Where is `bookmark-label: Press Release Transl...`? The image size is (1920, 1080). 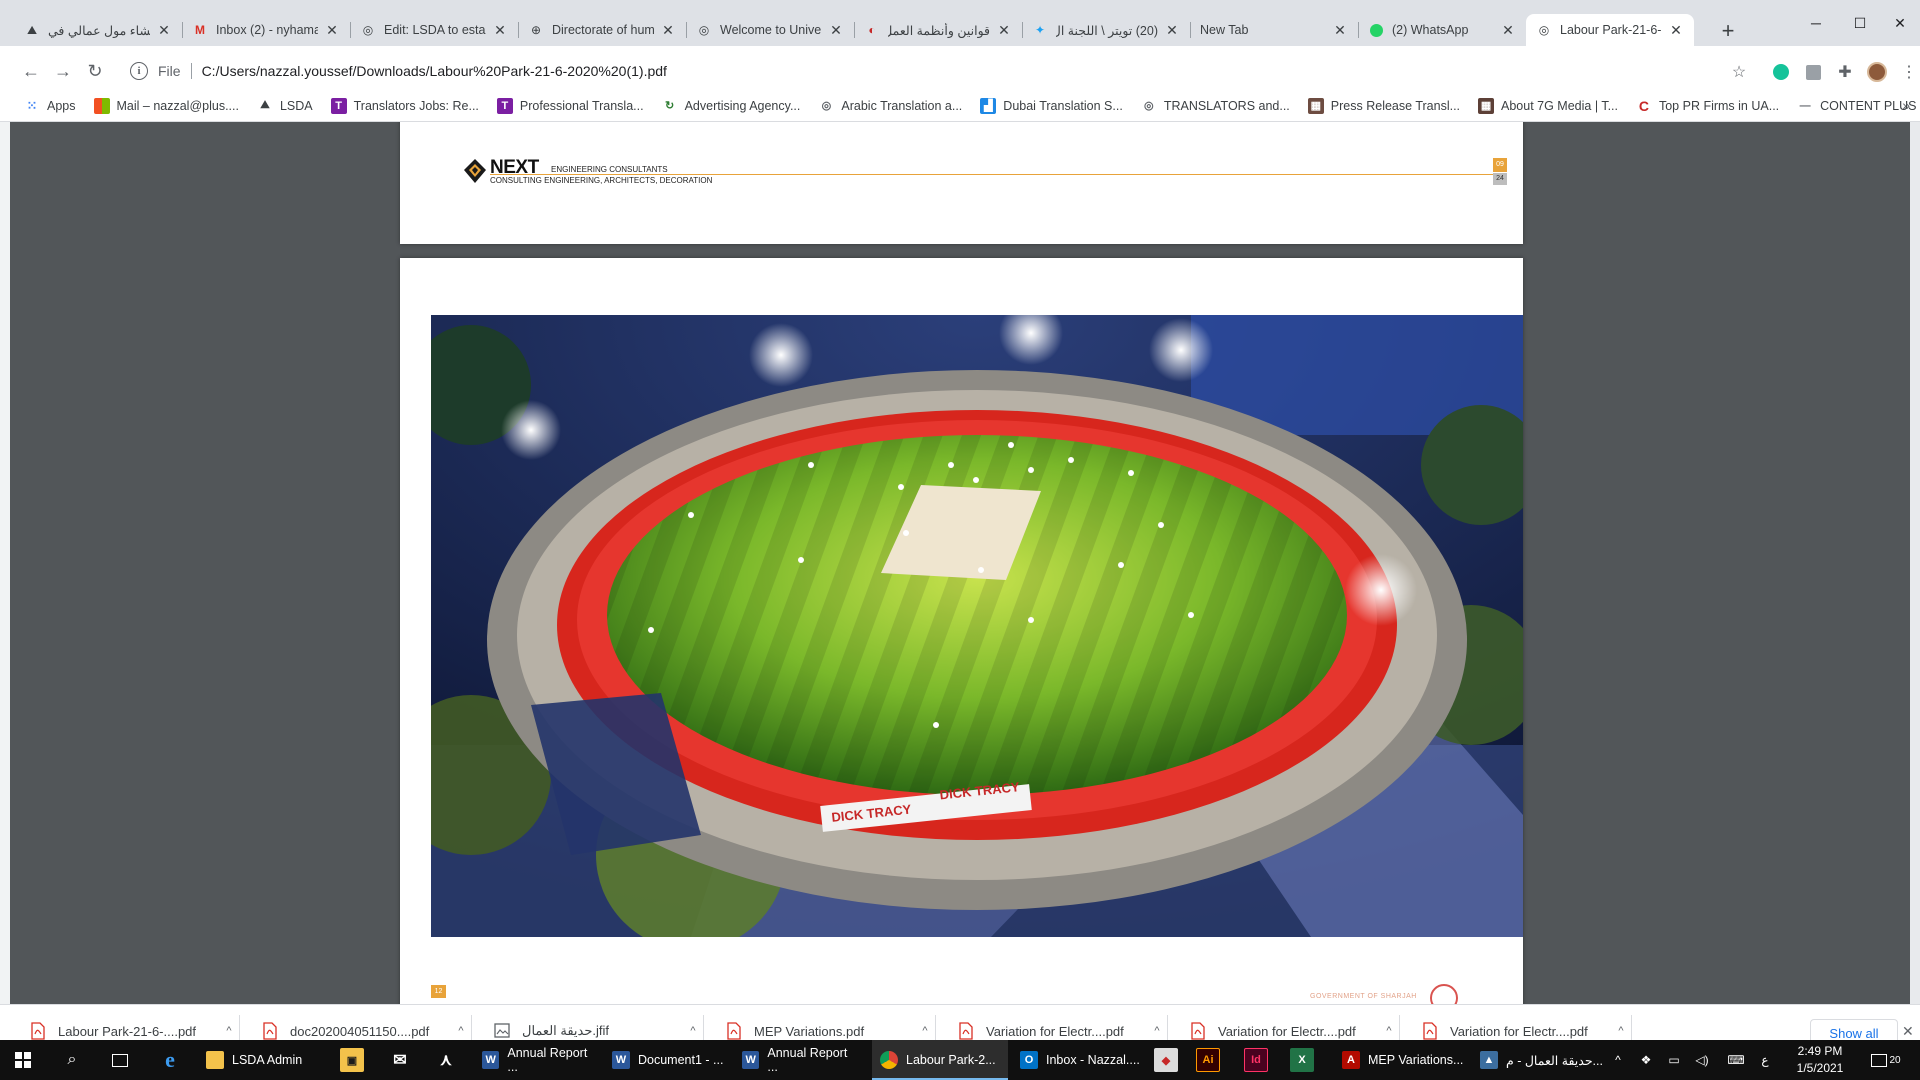
bookmark-label: Press Release Transl... is located at coordinates (1395, 105).